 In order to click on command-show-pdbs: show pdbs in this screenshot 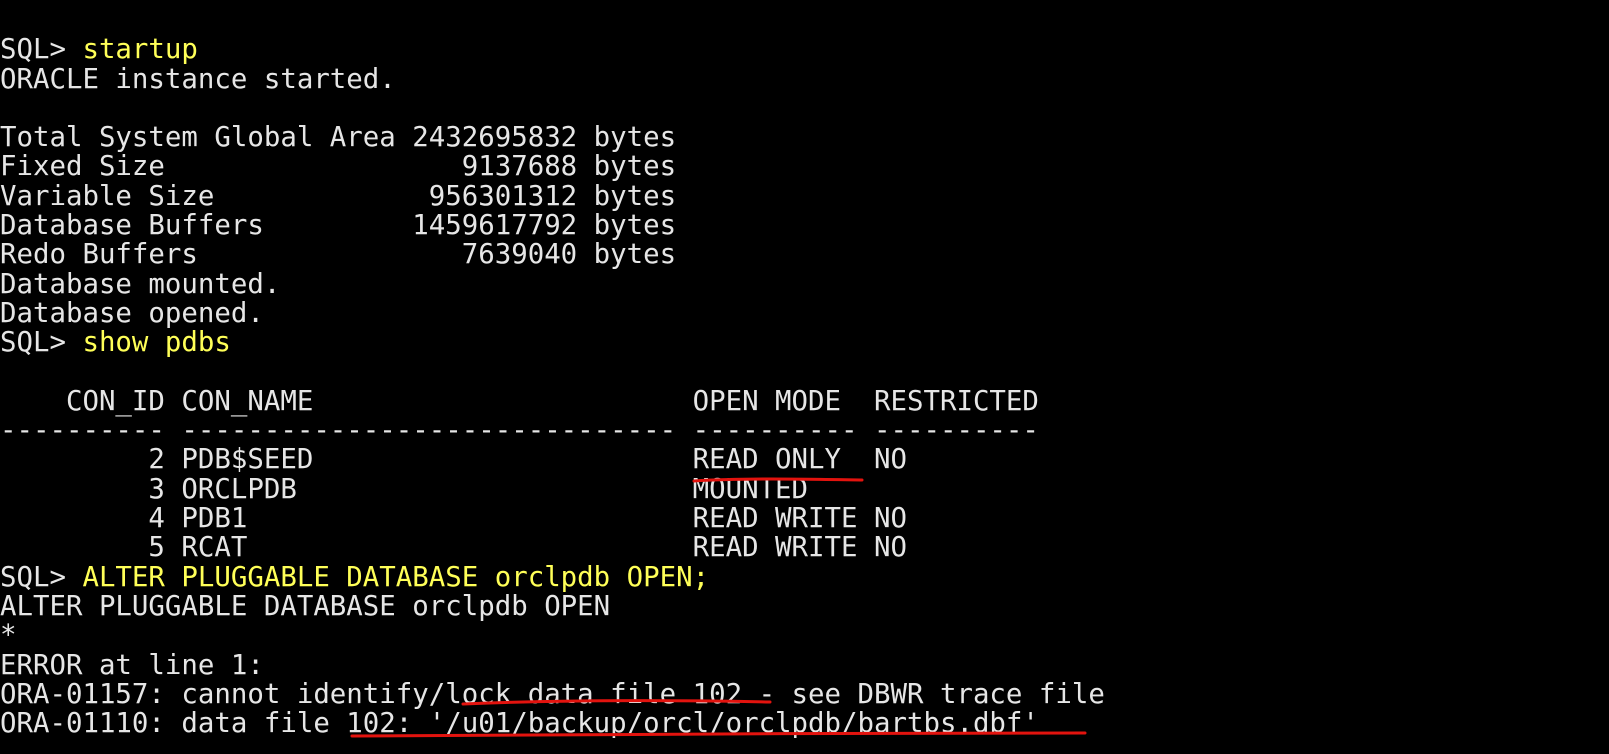, I will do `click(156, 343)`.